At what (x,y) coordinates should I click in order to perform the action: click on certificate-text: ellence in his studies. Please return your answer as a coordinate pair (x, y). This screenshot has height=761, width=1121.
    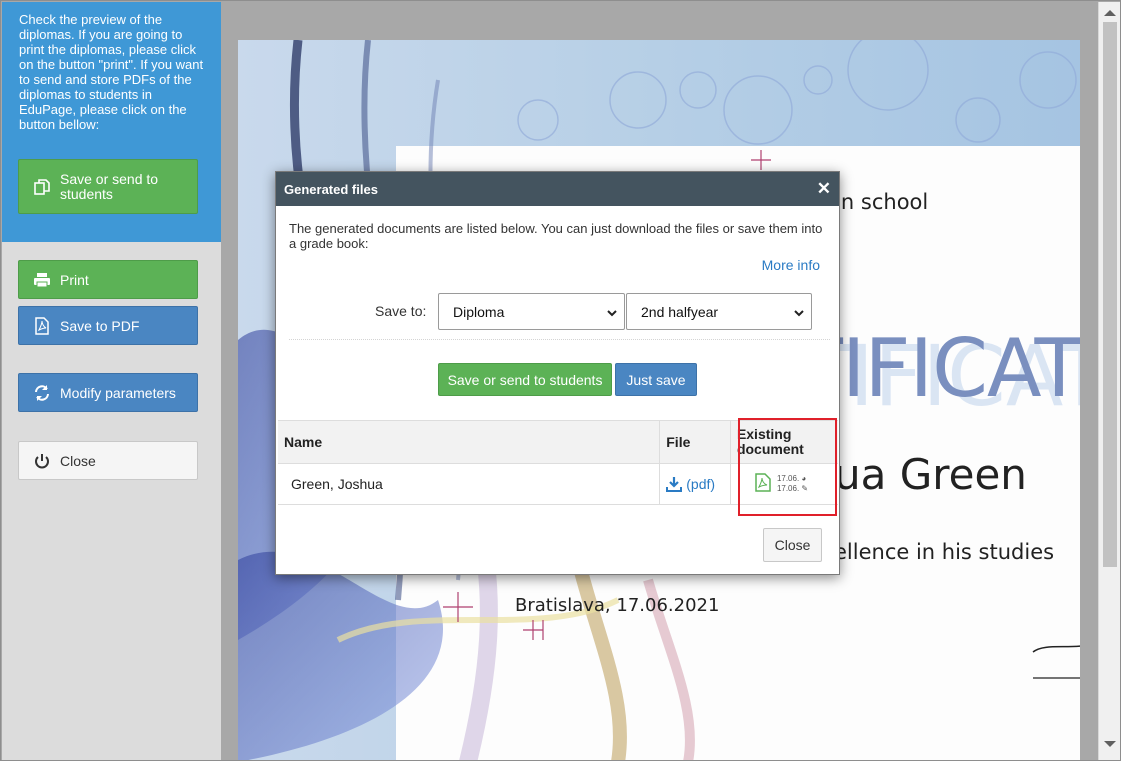
    Looking at the image, I should click on (944, 552).